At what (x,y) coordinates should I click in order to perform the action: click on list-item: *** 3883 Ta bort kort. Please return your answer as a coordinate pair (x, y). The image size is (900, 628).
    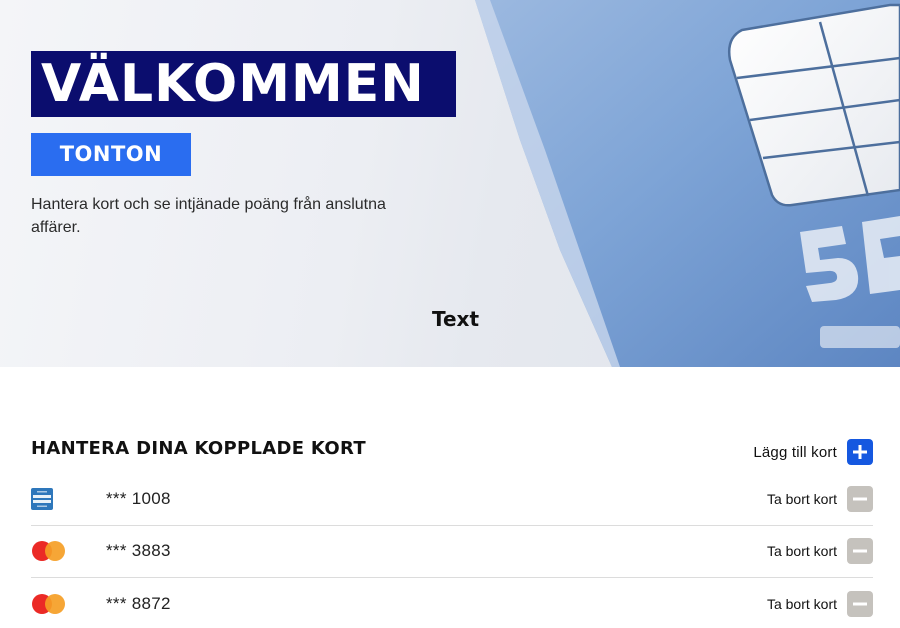
    Looking at the image, I should click on (452, 552).